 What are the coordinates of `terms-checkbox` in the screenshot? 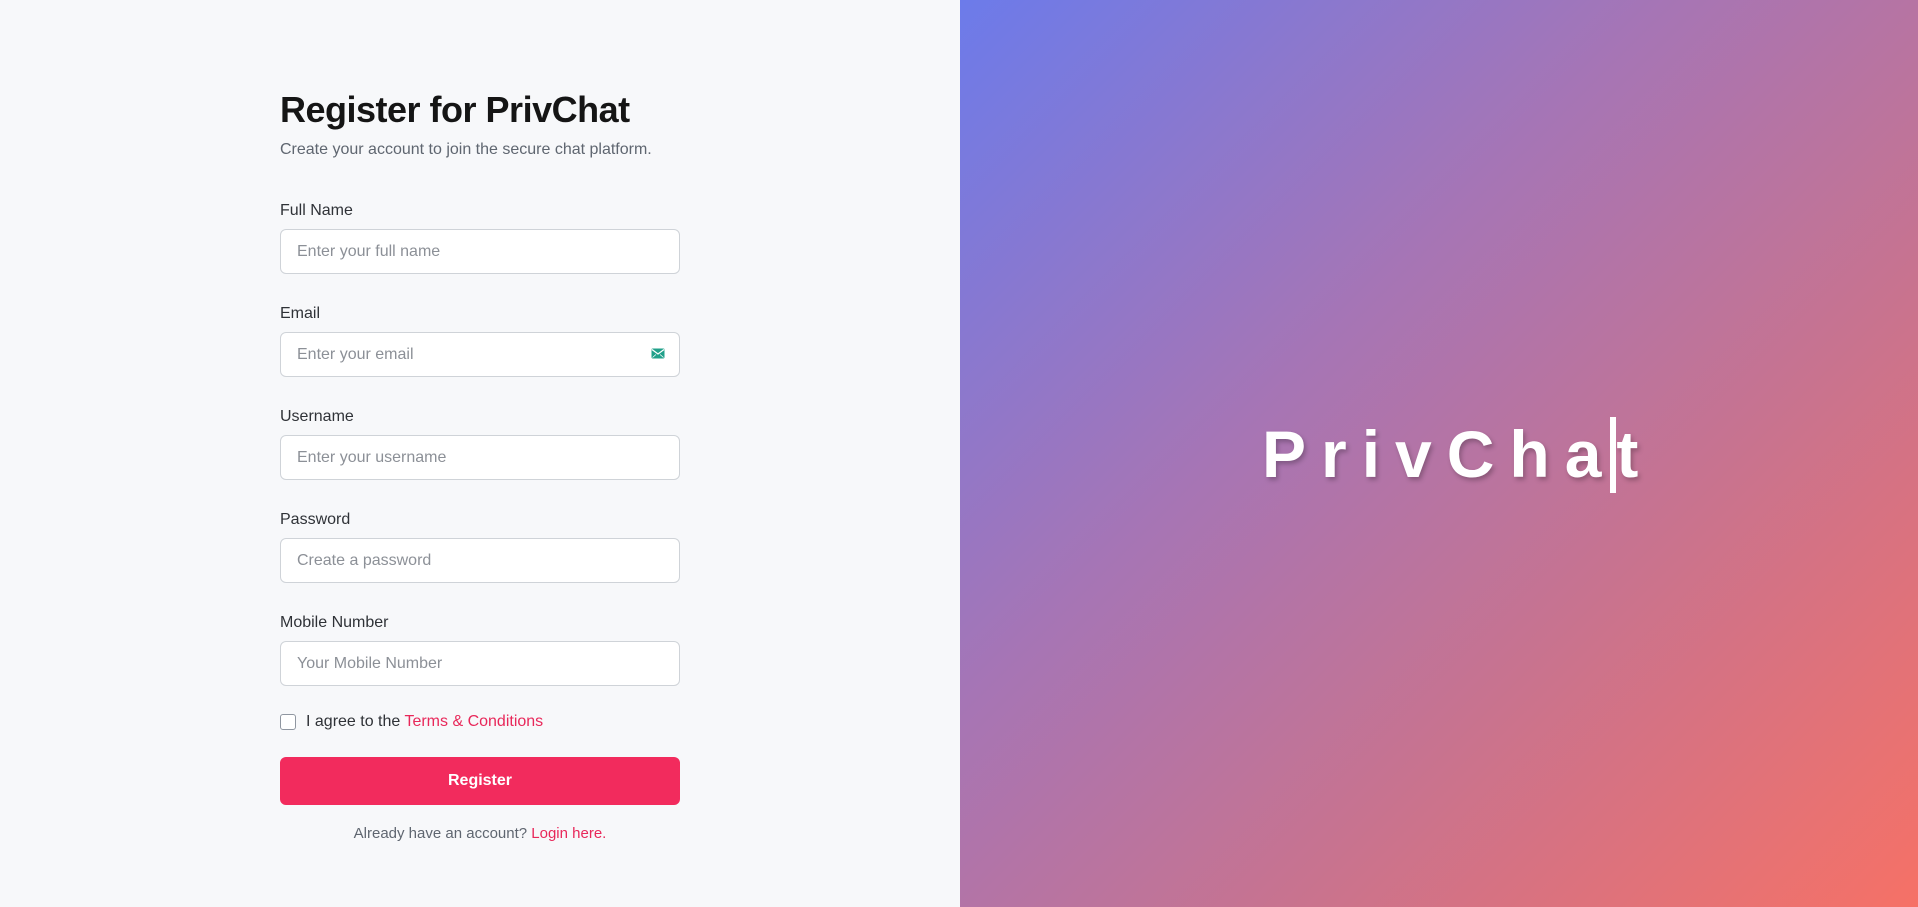 It's located at (288, 722).